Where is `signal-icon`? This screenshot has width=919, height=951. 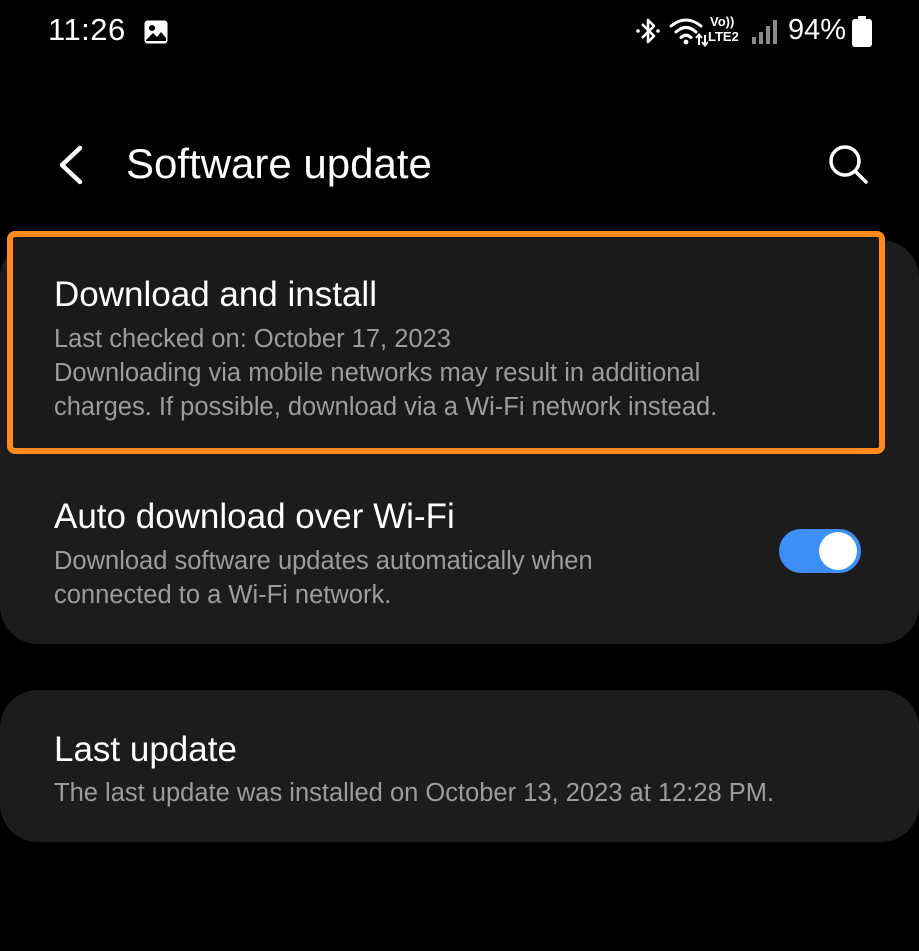
signal-icon is located at coordinates (764, 32).